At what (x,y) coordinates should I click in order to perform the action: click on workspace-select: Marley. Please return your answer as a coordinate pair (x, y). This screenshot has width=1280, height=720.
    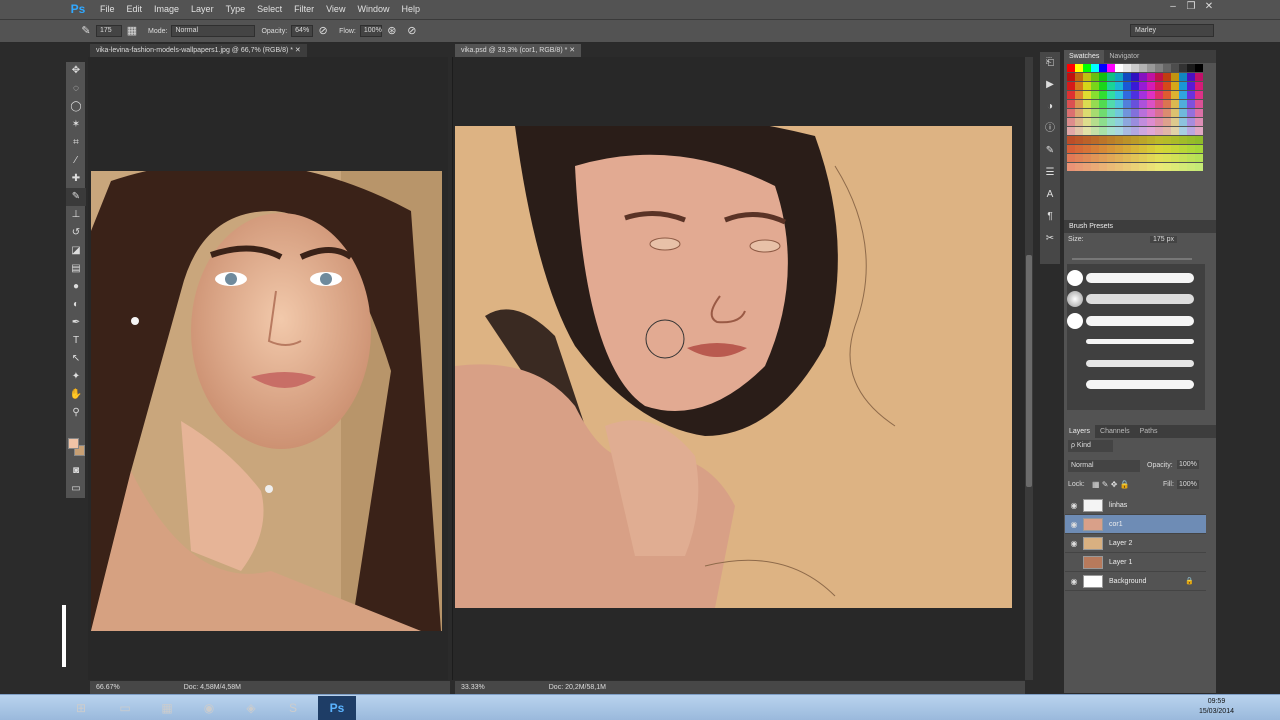
    Looking at the image, I should click on (1172, 30).